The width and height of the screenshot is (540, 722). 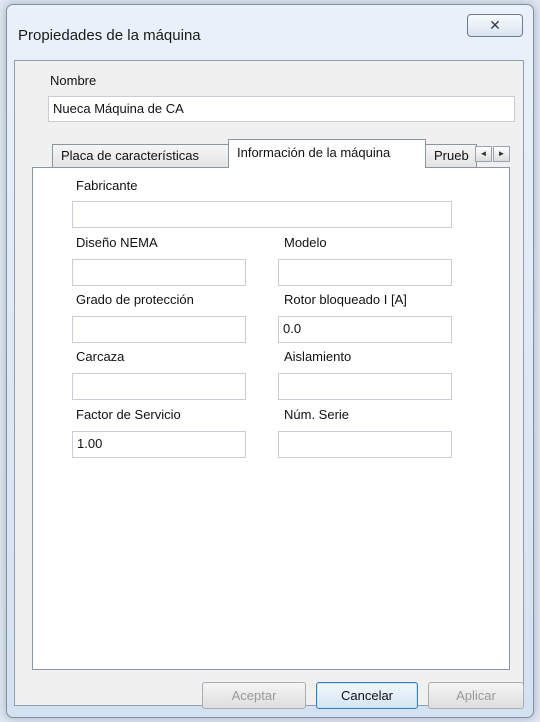 I want to click on dialog-title: Propiedades de la máquina, so click(x=109, y=35).